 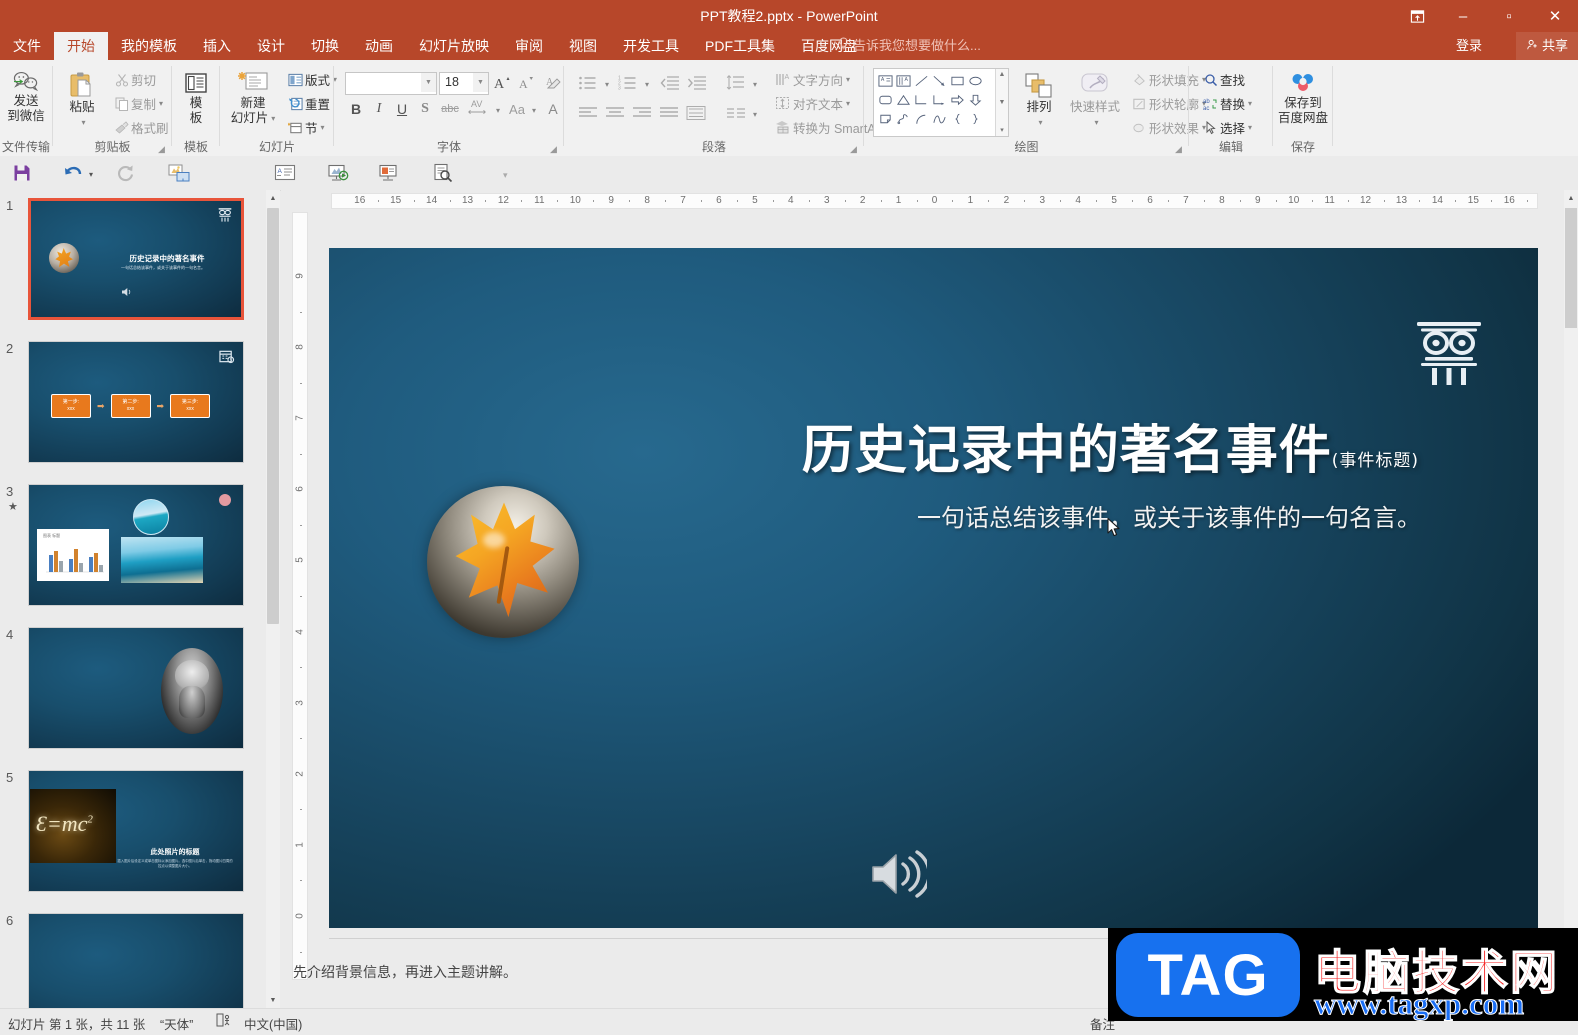 What do you see at coordinates (1039, 99) in the screenshot?
I see `arrange-button: 排列 ▾` at bounding box center [1039, 99].